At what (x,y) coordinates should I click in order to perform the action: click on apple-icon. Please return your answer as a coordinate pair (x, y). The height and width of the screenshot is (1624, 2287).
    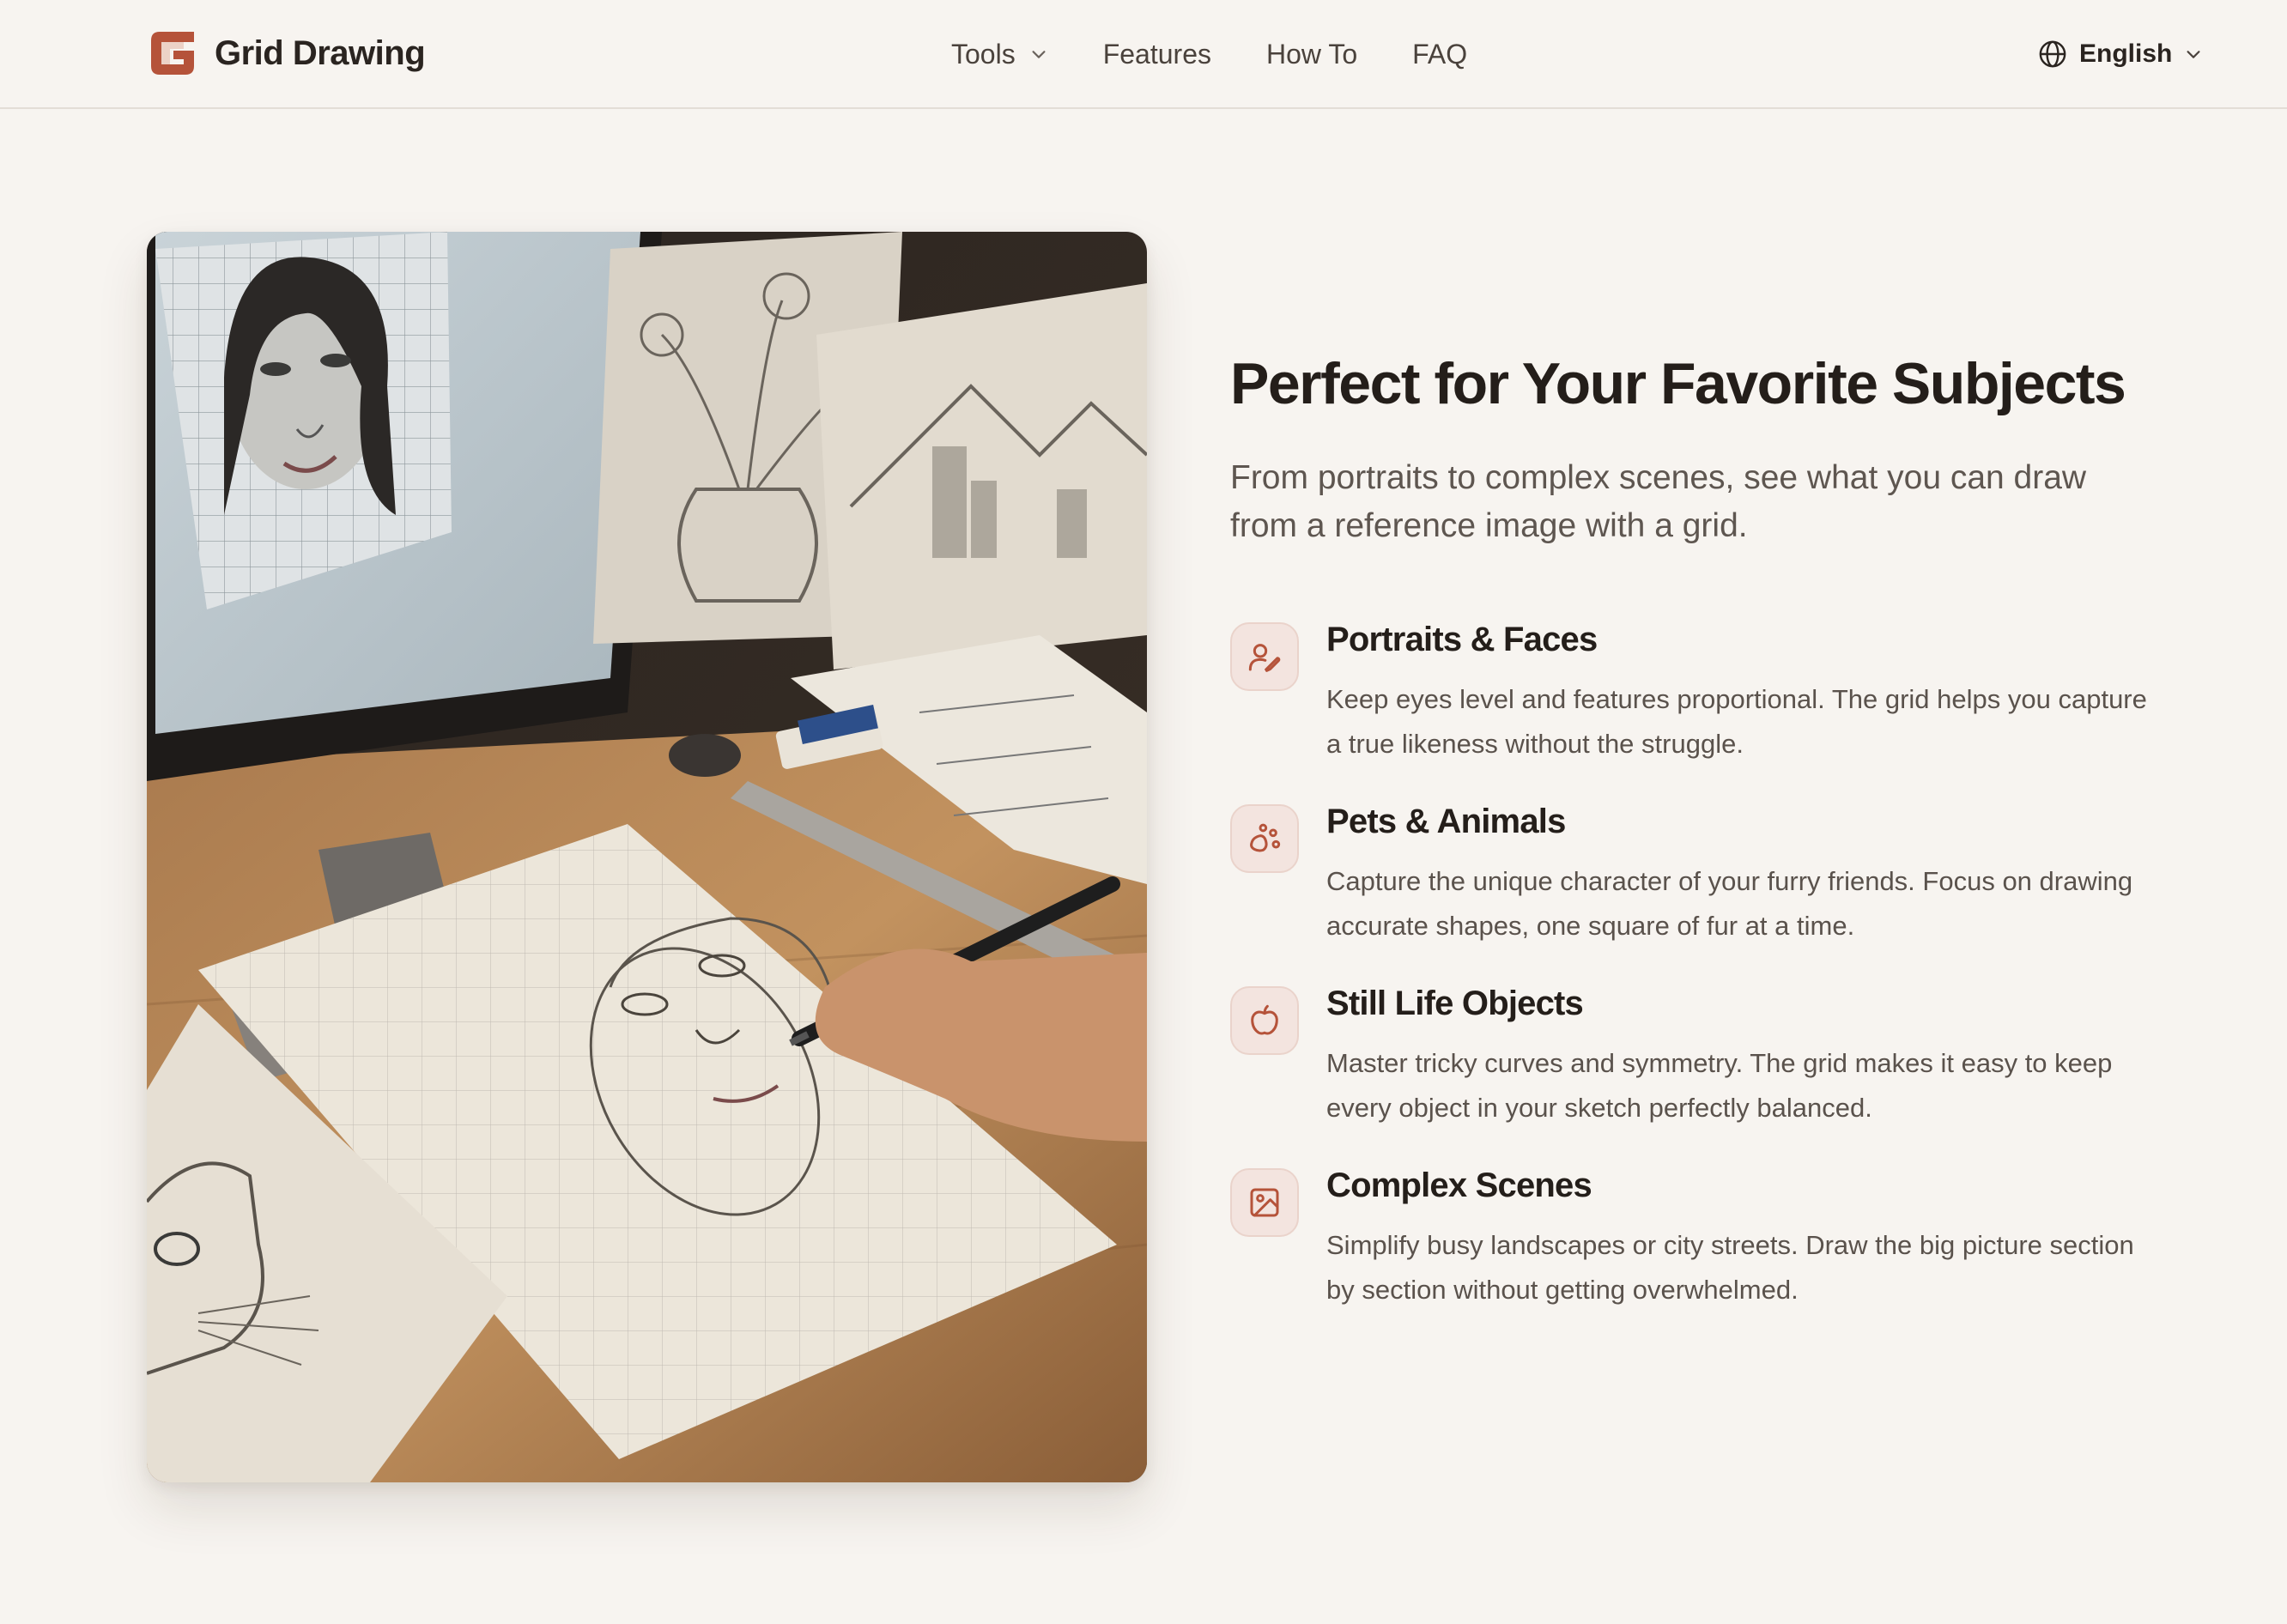
    Looking at the image, I should click on (1264, 1019).